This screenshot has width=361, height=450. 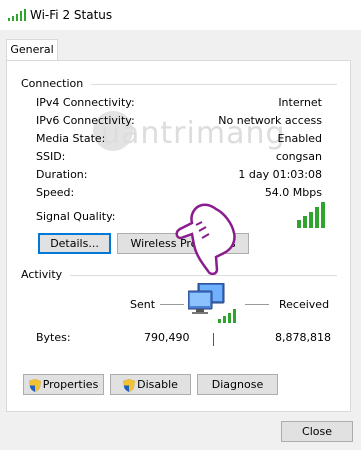 What do you see at coordinates (303, 337) in the screenshot?
I see `bytes-received-value: 8,878,818` at bounding box center [303, 337].